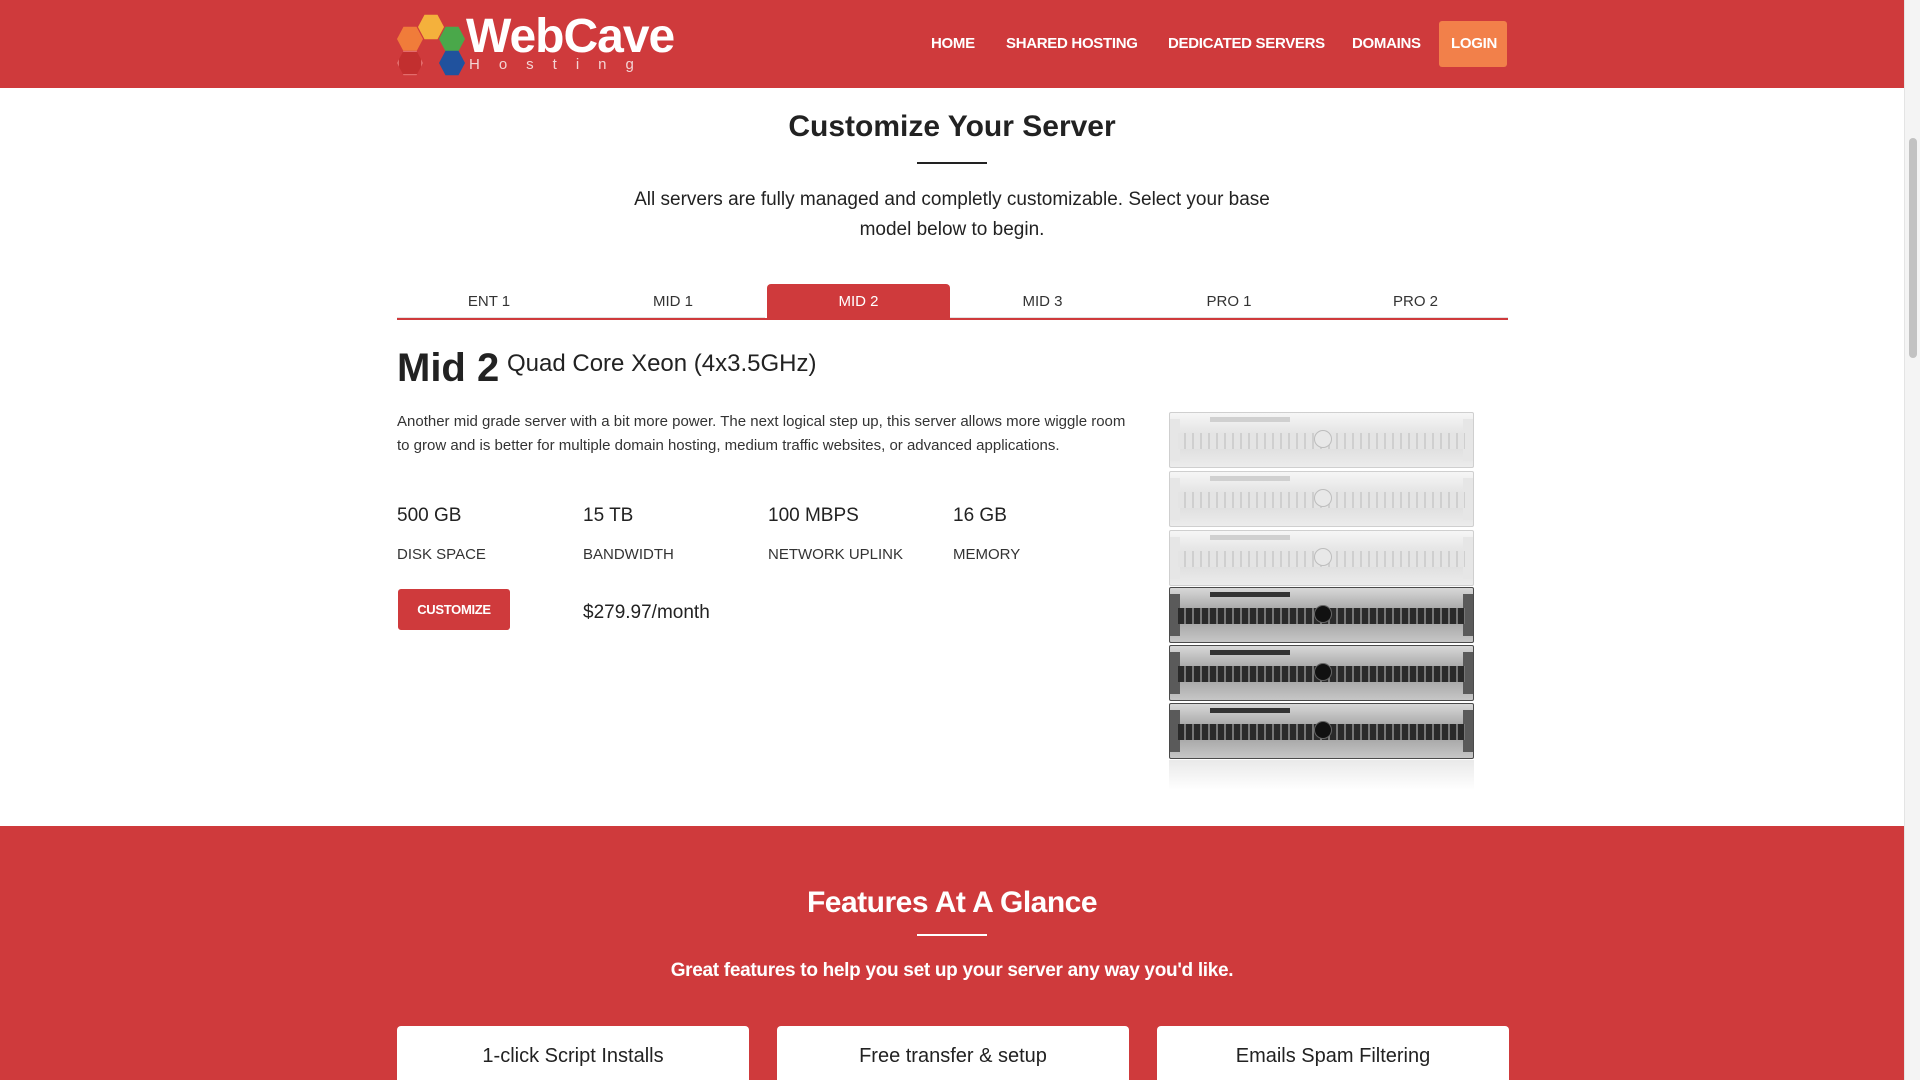 The height and width of the screenshot is (1080, 1920). I want to click on section-title: Customize Your Server, so click(952, 126).